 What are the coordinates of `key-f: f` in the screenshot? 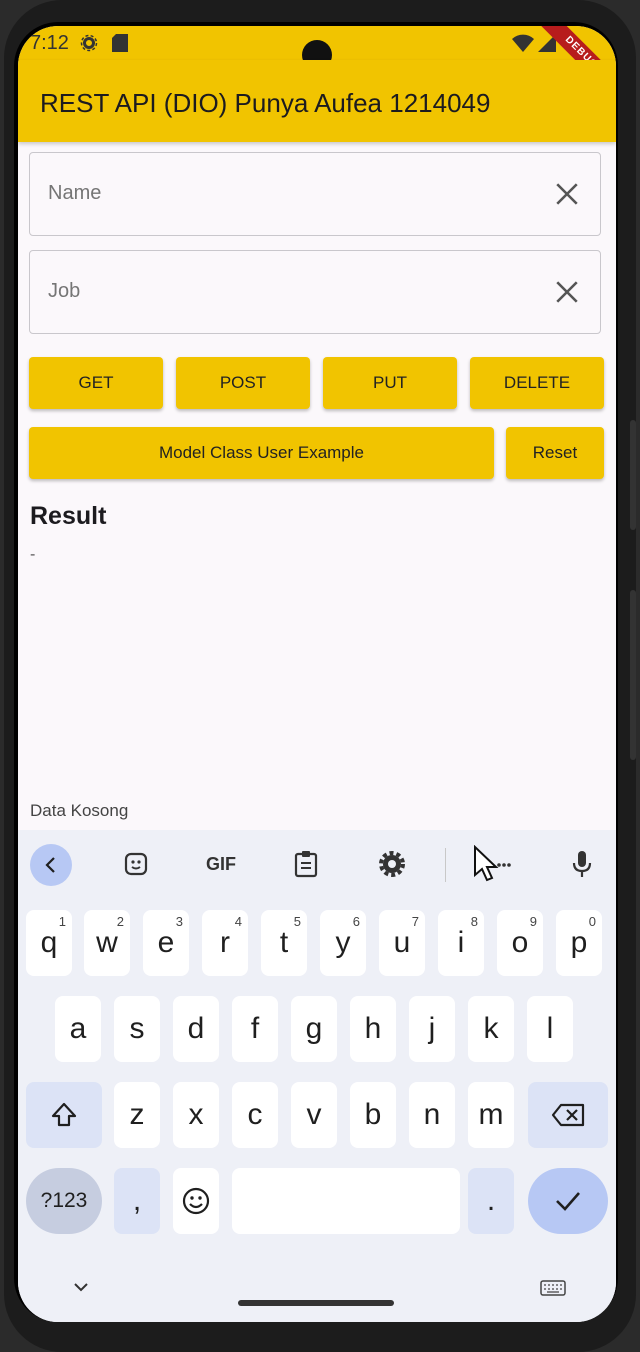 It's located at (255, 1029).